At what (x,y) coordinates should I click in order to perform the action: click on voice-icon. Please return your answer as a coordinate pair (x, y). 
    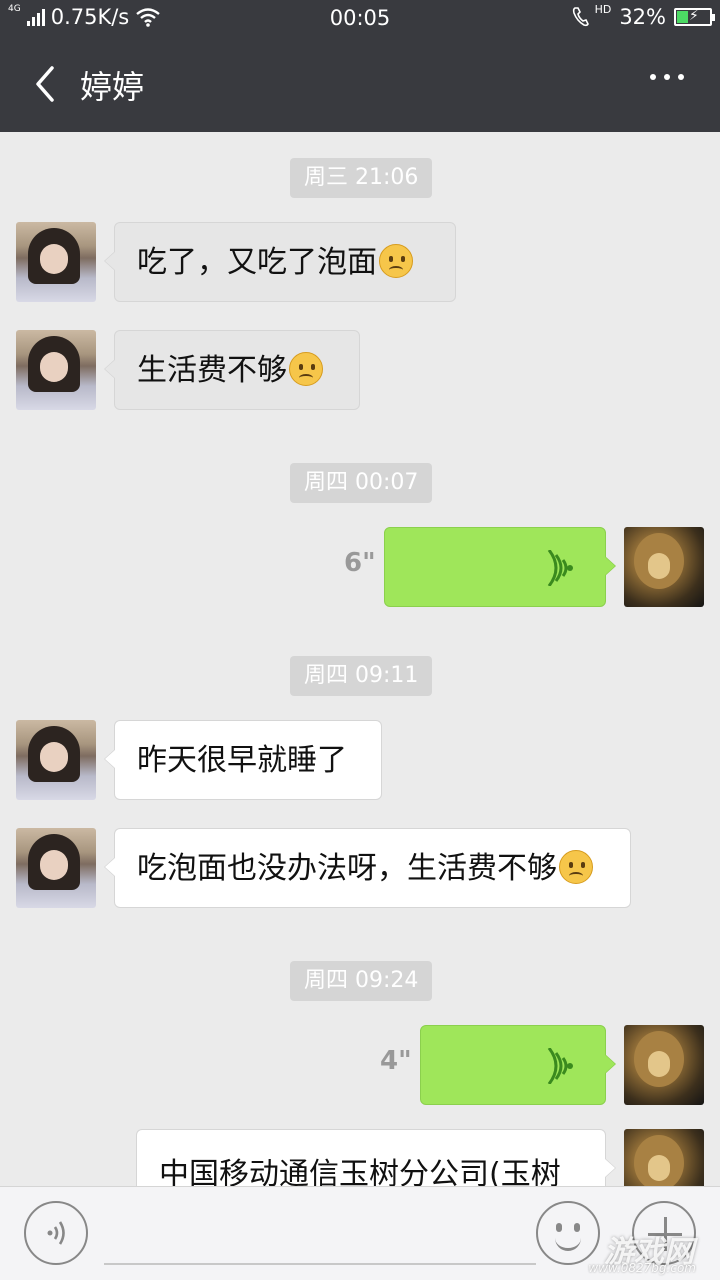
    Looking at the image, I should click on (56, 1233).